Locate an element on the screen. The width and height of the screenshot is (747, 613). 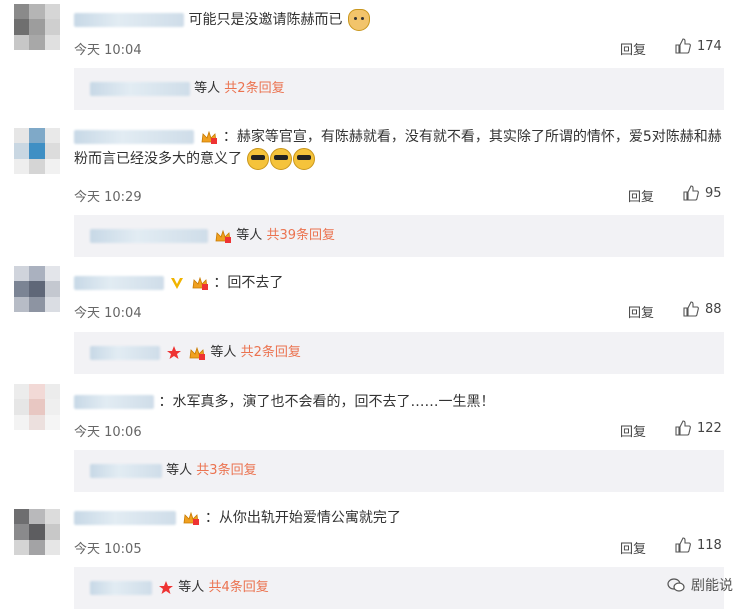
comment-text: 可能只是没邀请陈赫而已 is located at coordinates (265, 20).